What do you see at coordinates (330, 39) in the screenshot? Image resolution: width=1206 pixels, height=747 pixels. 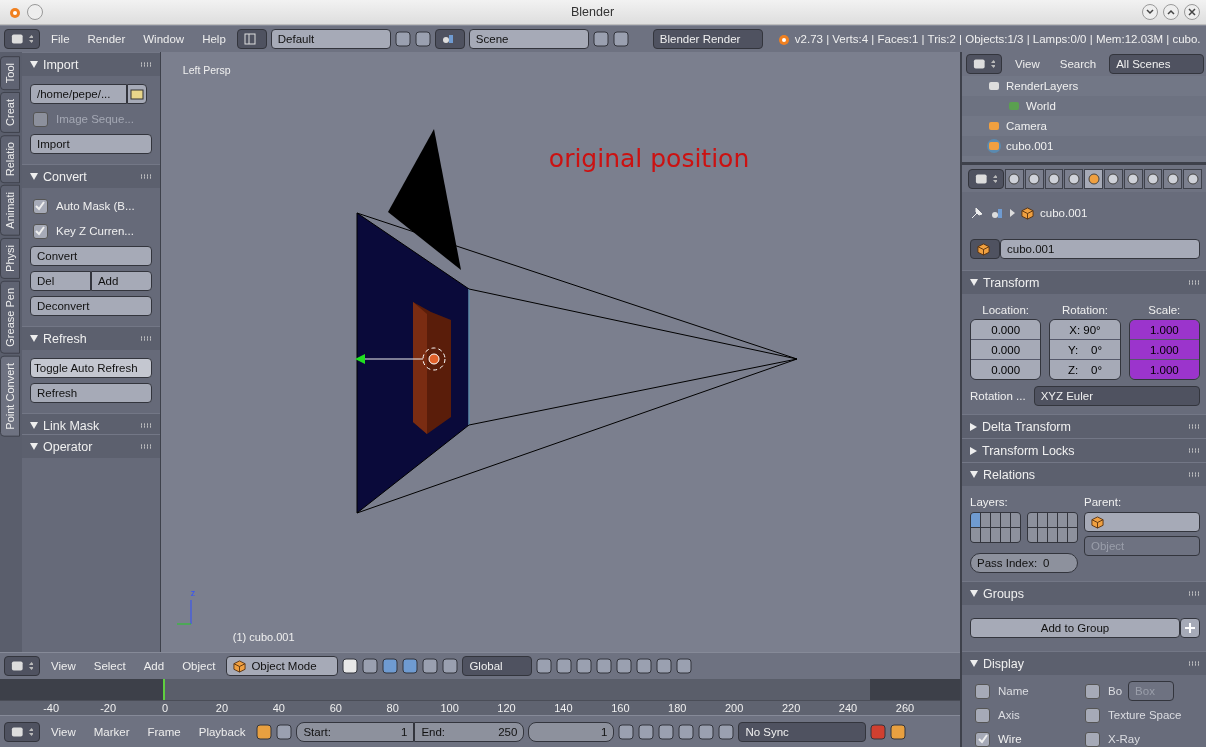 I see `layout-field: Default` at bounding box center [330, 39].